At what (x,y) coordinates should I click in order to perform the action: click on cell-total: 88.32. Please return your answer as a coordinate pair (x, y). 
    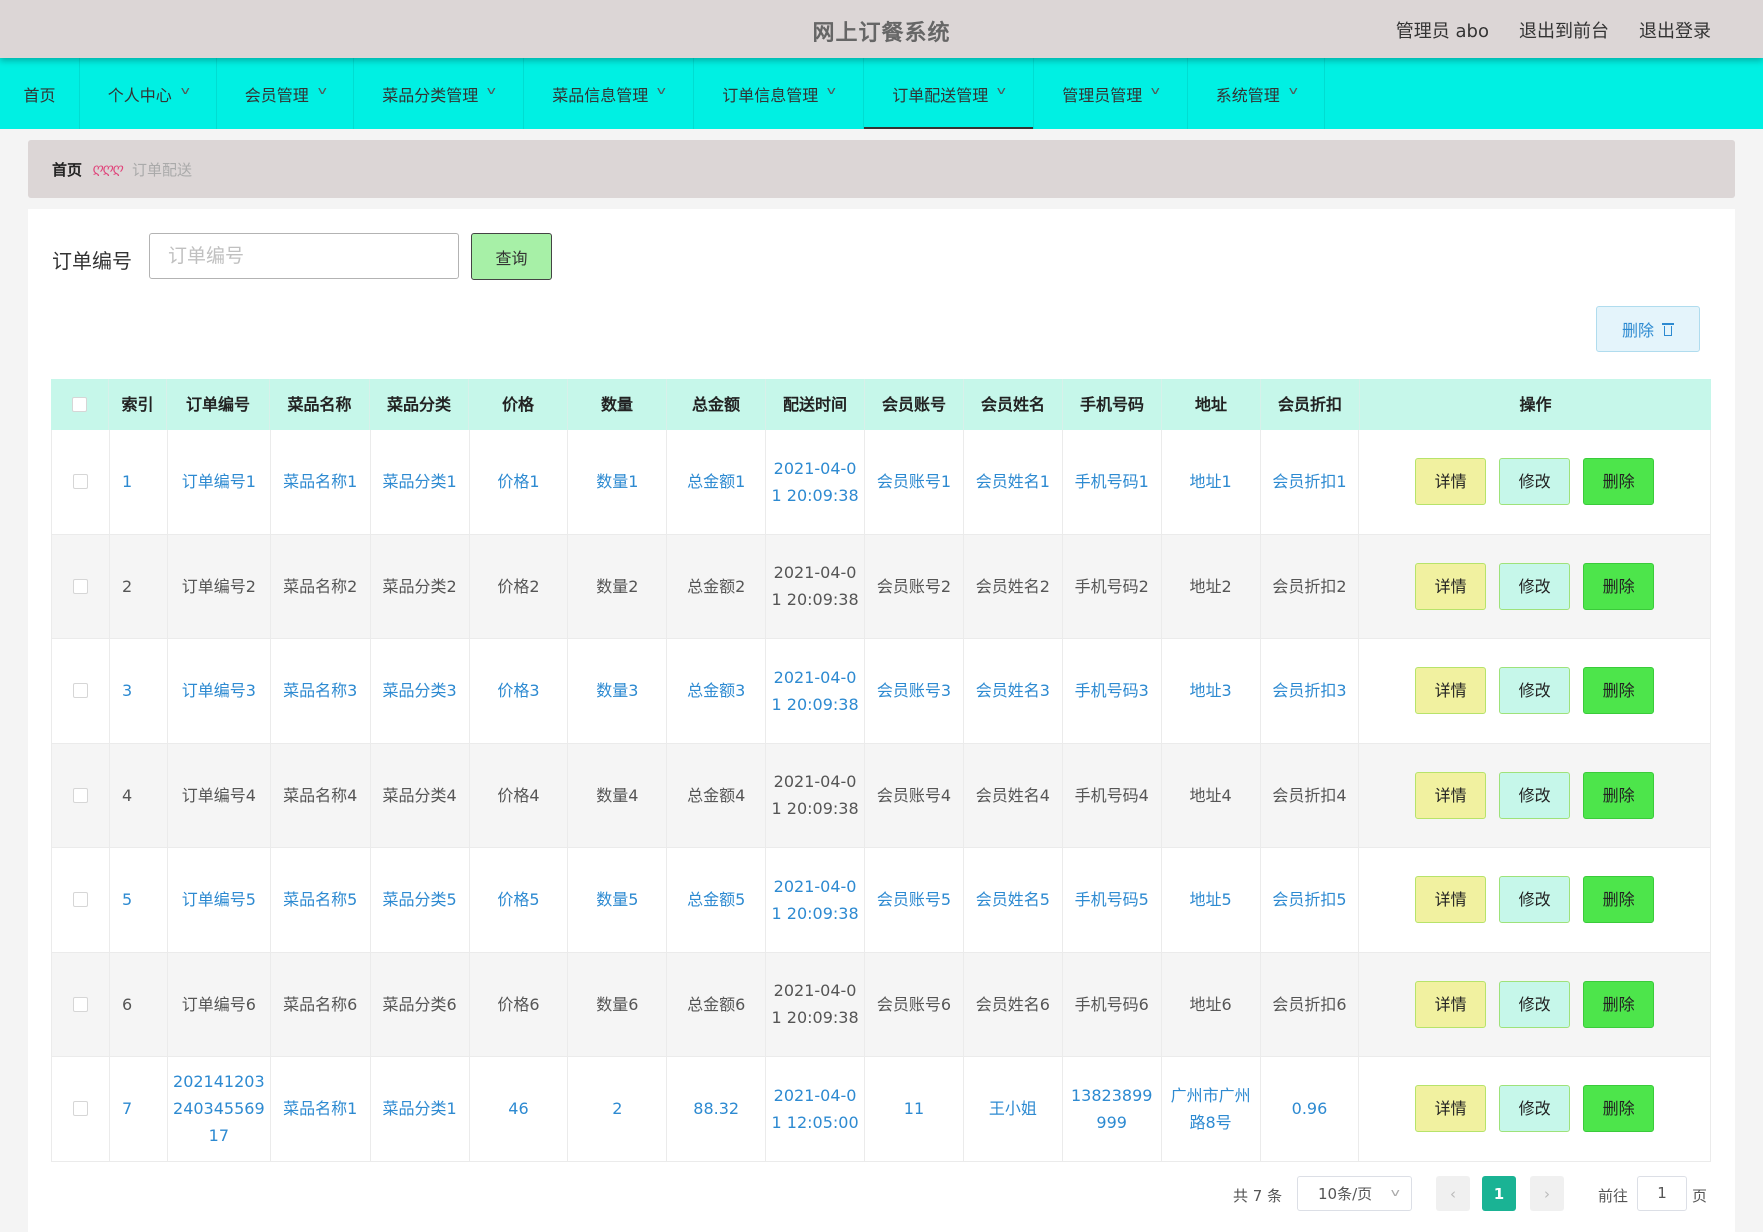
    Looking at the image, I should click on (717, 1109).